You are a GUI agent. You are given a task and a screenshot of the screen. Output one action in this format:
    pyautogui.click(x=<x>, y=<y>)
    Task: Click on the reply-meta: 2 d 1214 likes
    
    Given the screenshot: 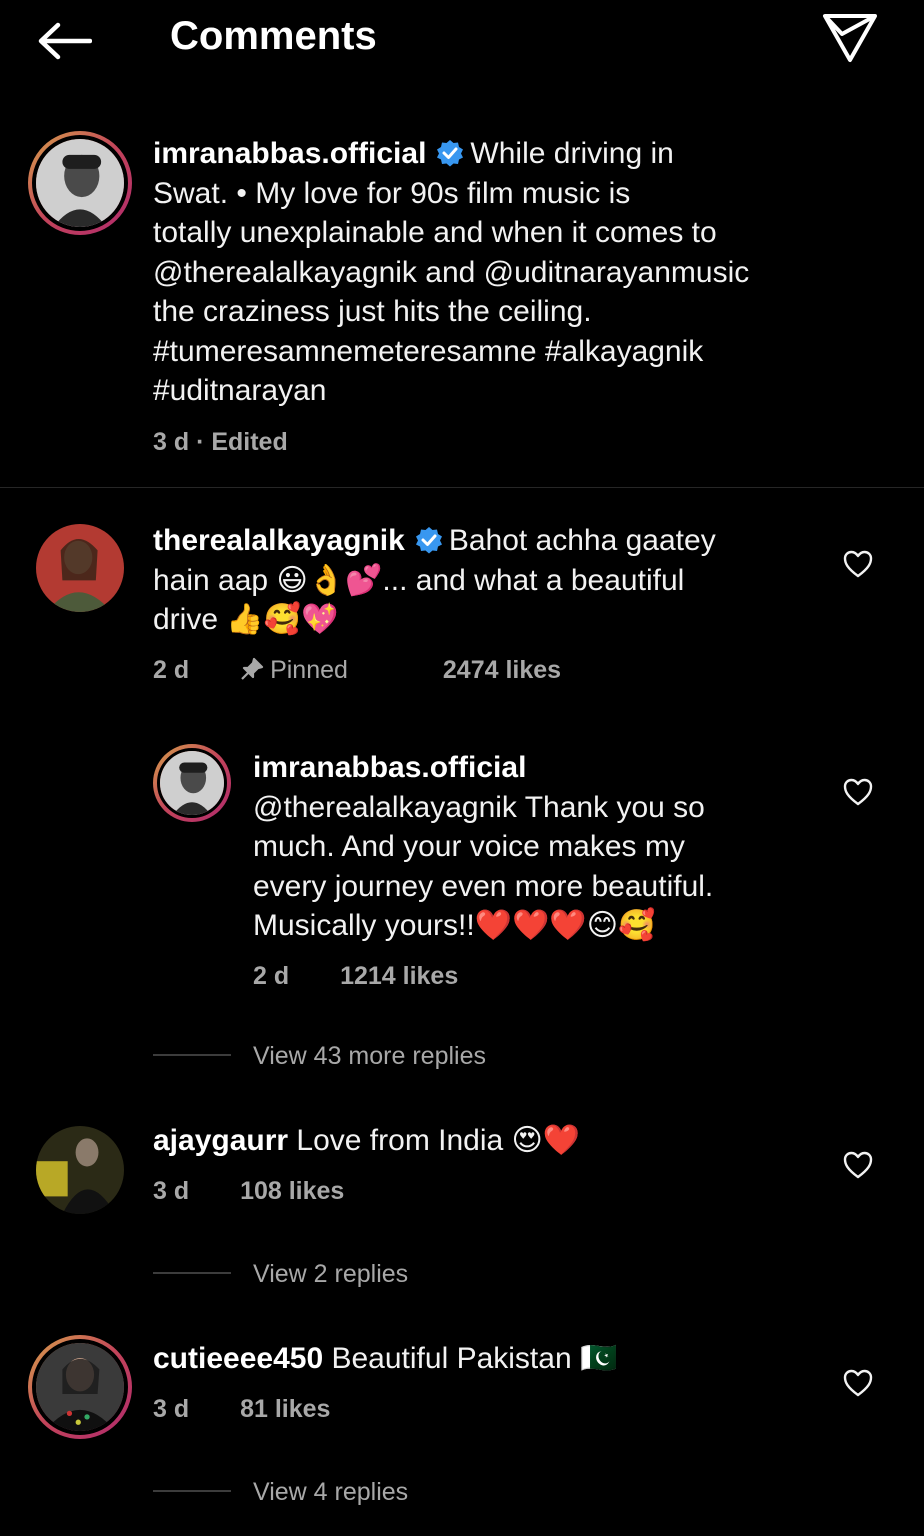 What is the action you would take?
    pyautogui.click(x=377, y=976)
    